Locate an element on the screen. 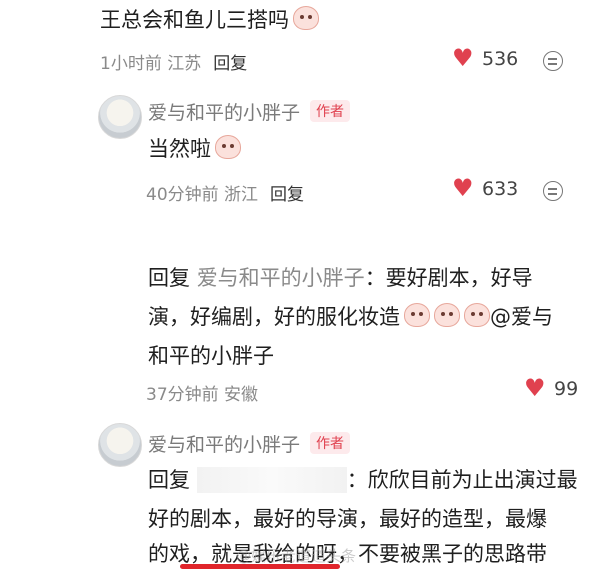 The image size is (600, 575). reply-time-location: 40分钟前 浙江 is located at coordinates (202, 195).